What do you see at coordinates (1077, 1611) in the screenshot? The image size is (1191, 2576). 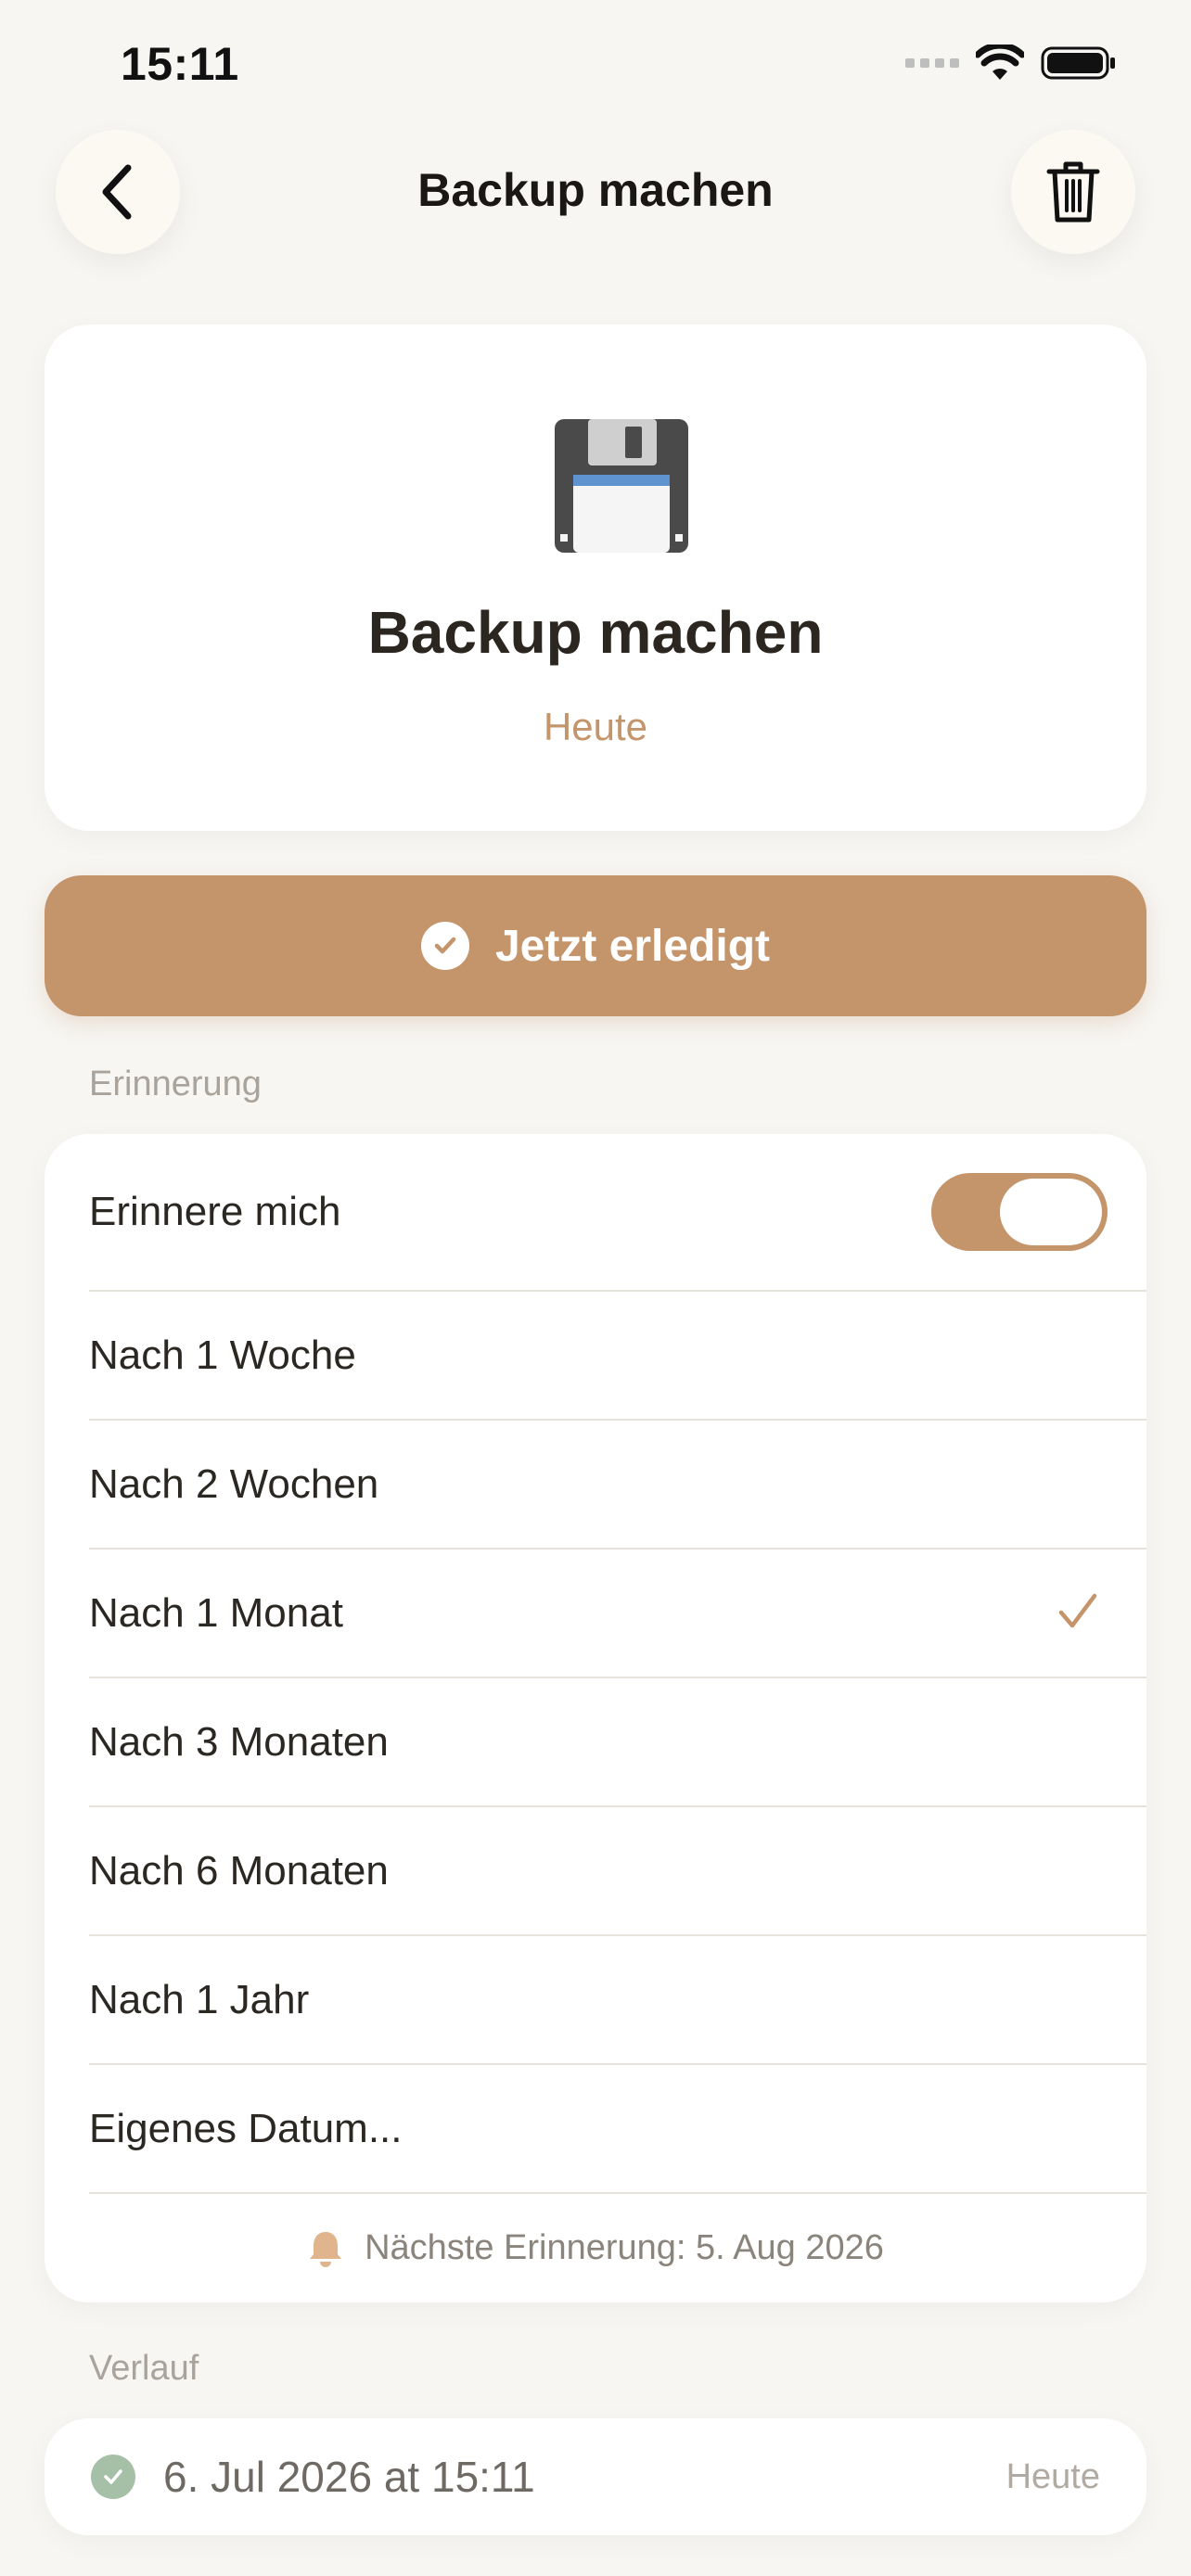 I see `checkmark-icon` at bounding box center [1077, 1611].